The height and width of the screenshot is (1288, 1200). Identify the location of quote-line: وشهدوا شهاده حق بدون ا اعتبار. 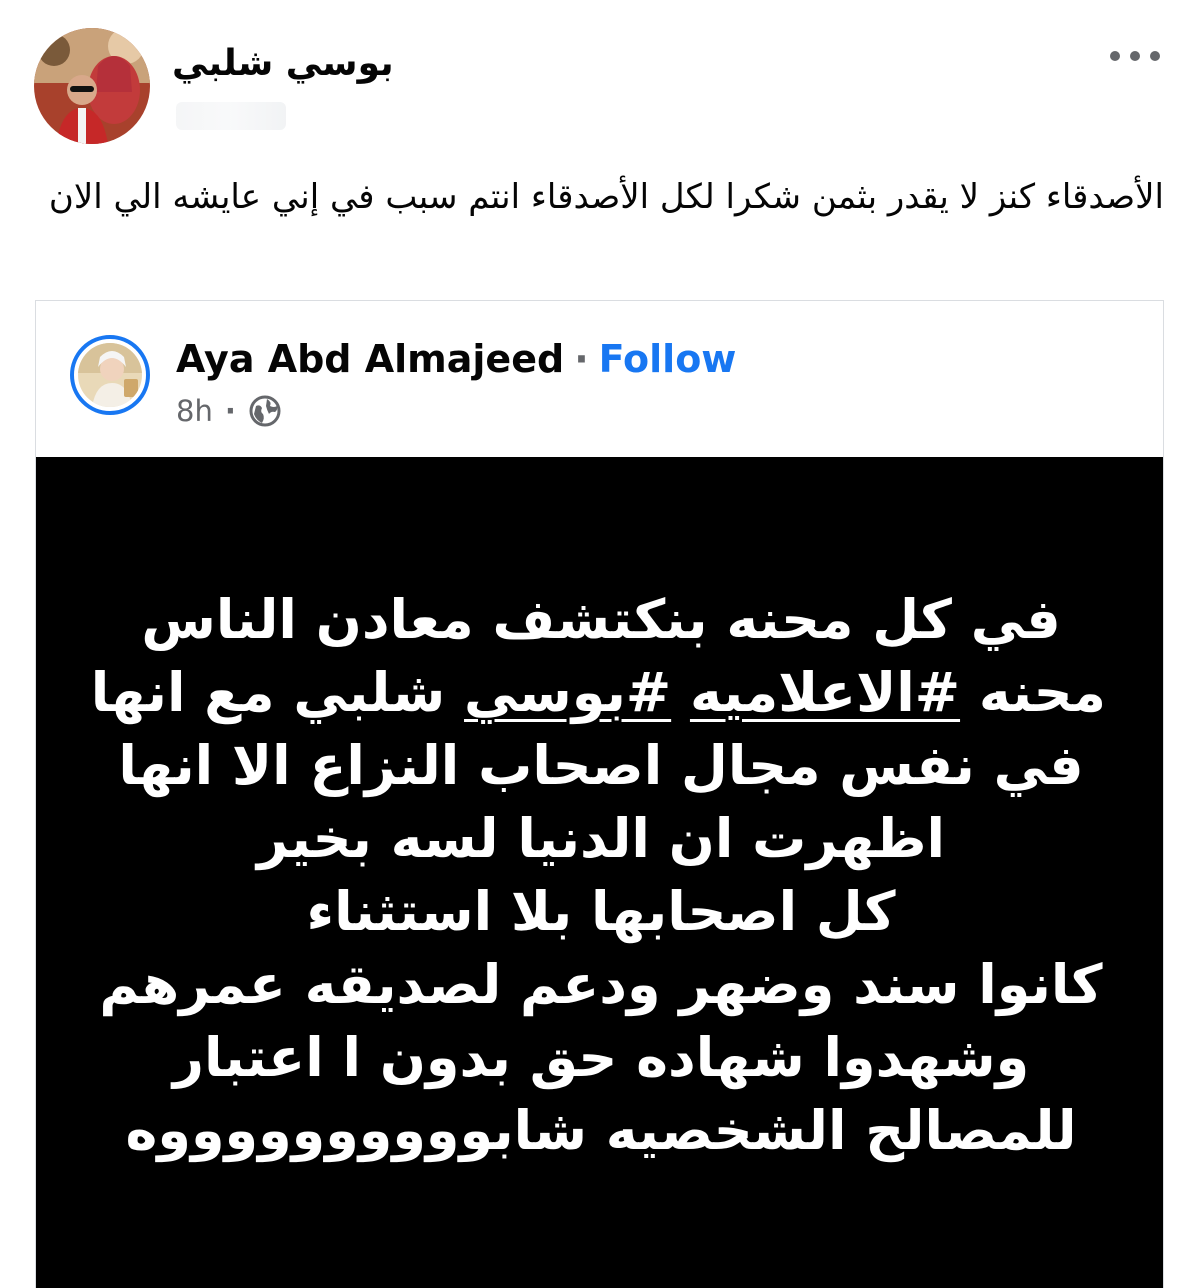
(601, 1057).